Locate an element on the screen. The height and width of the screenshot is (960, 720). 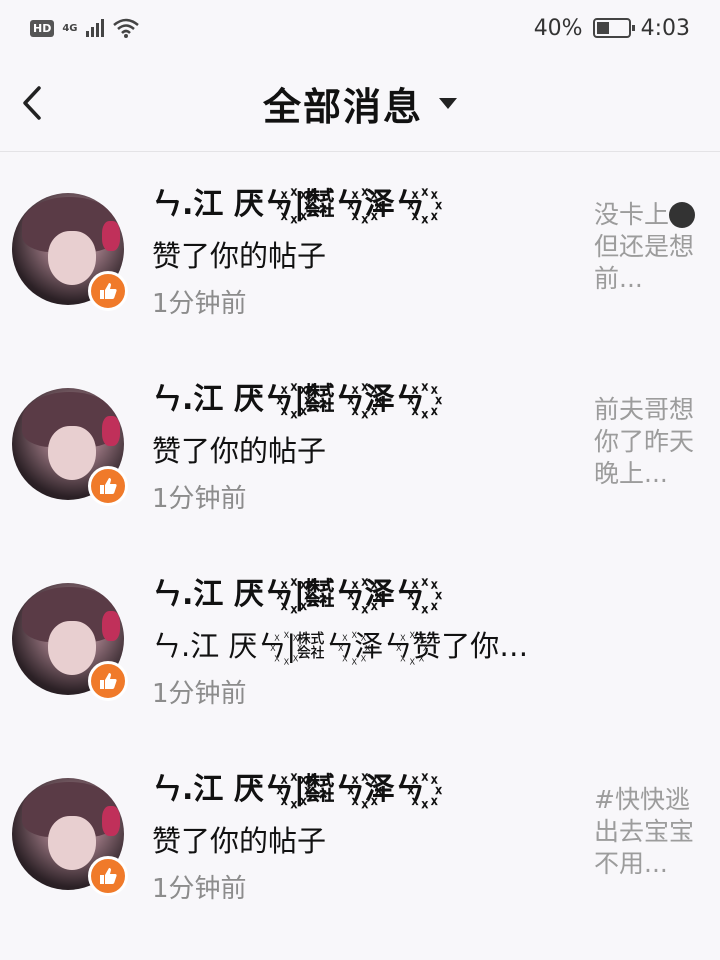
filter-dropdown: 全部消息 is located at coordinates (360, 103).